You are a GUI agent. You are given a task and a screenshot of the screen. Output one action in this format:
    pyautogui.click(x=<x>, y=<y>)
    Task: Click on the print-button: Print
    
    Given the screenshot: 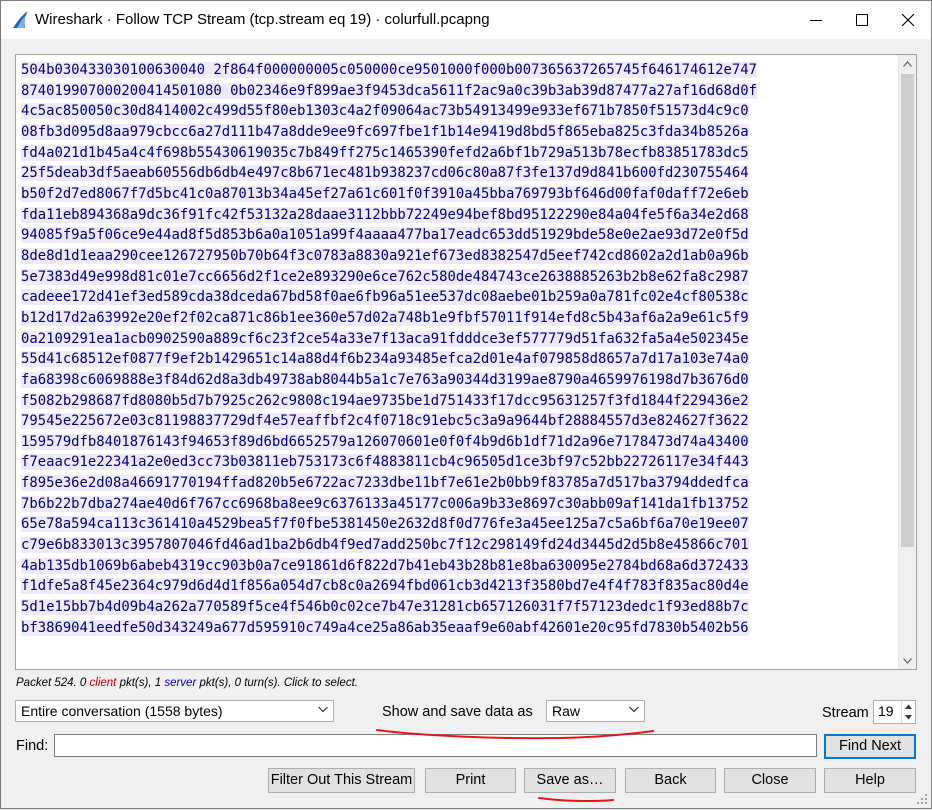 What is the action you would take?
    pyautogui.click(x=470, y=780)
    